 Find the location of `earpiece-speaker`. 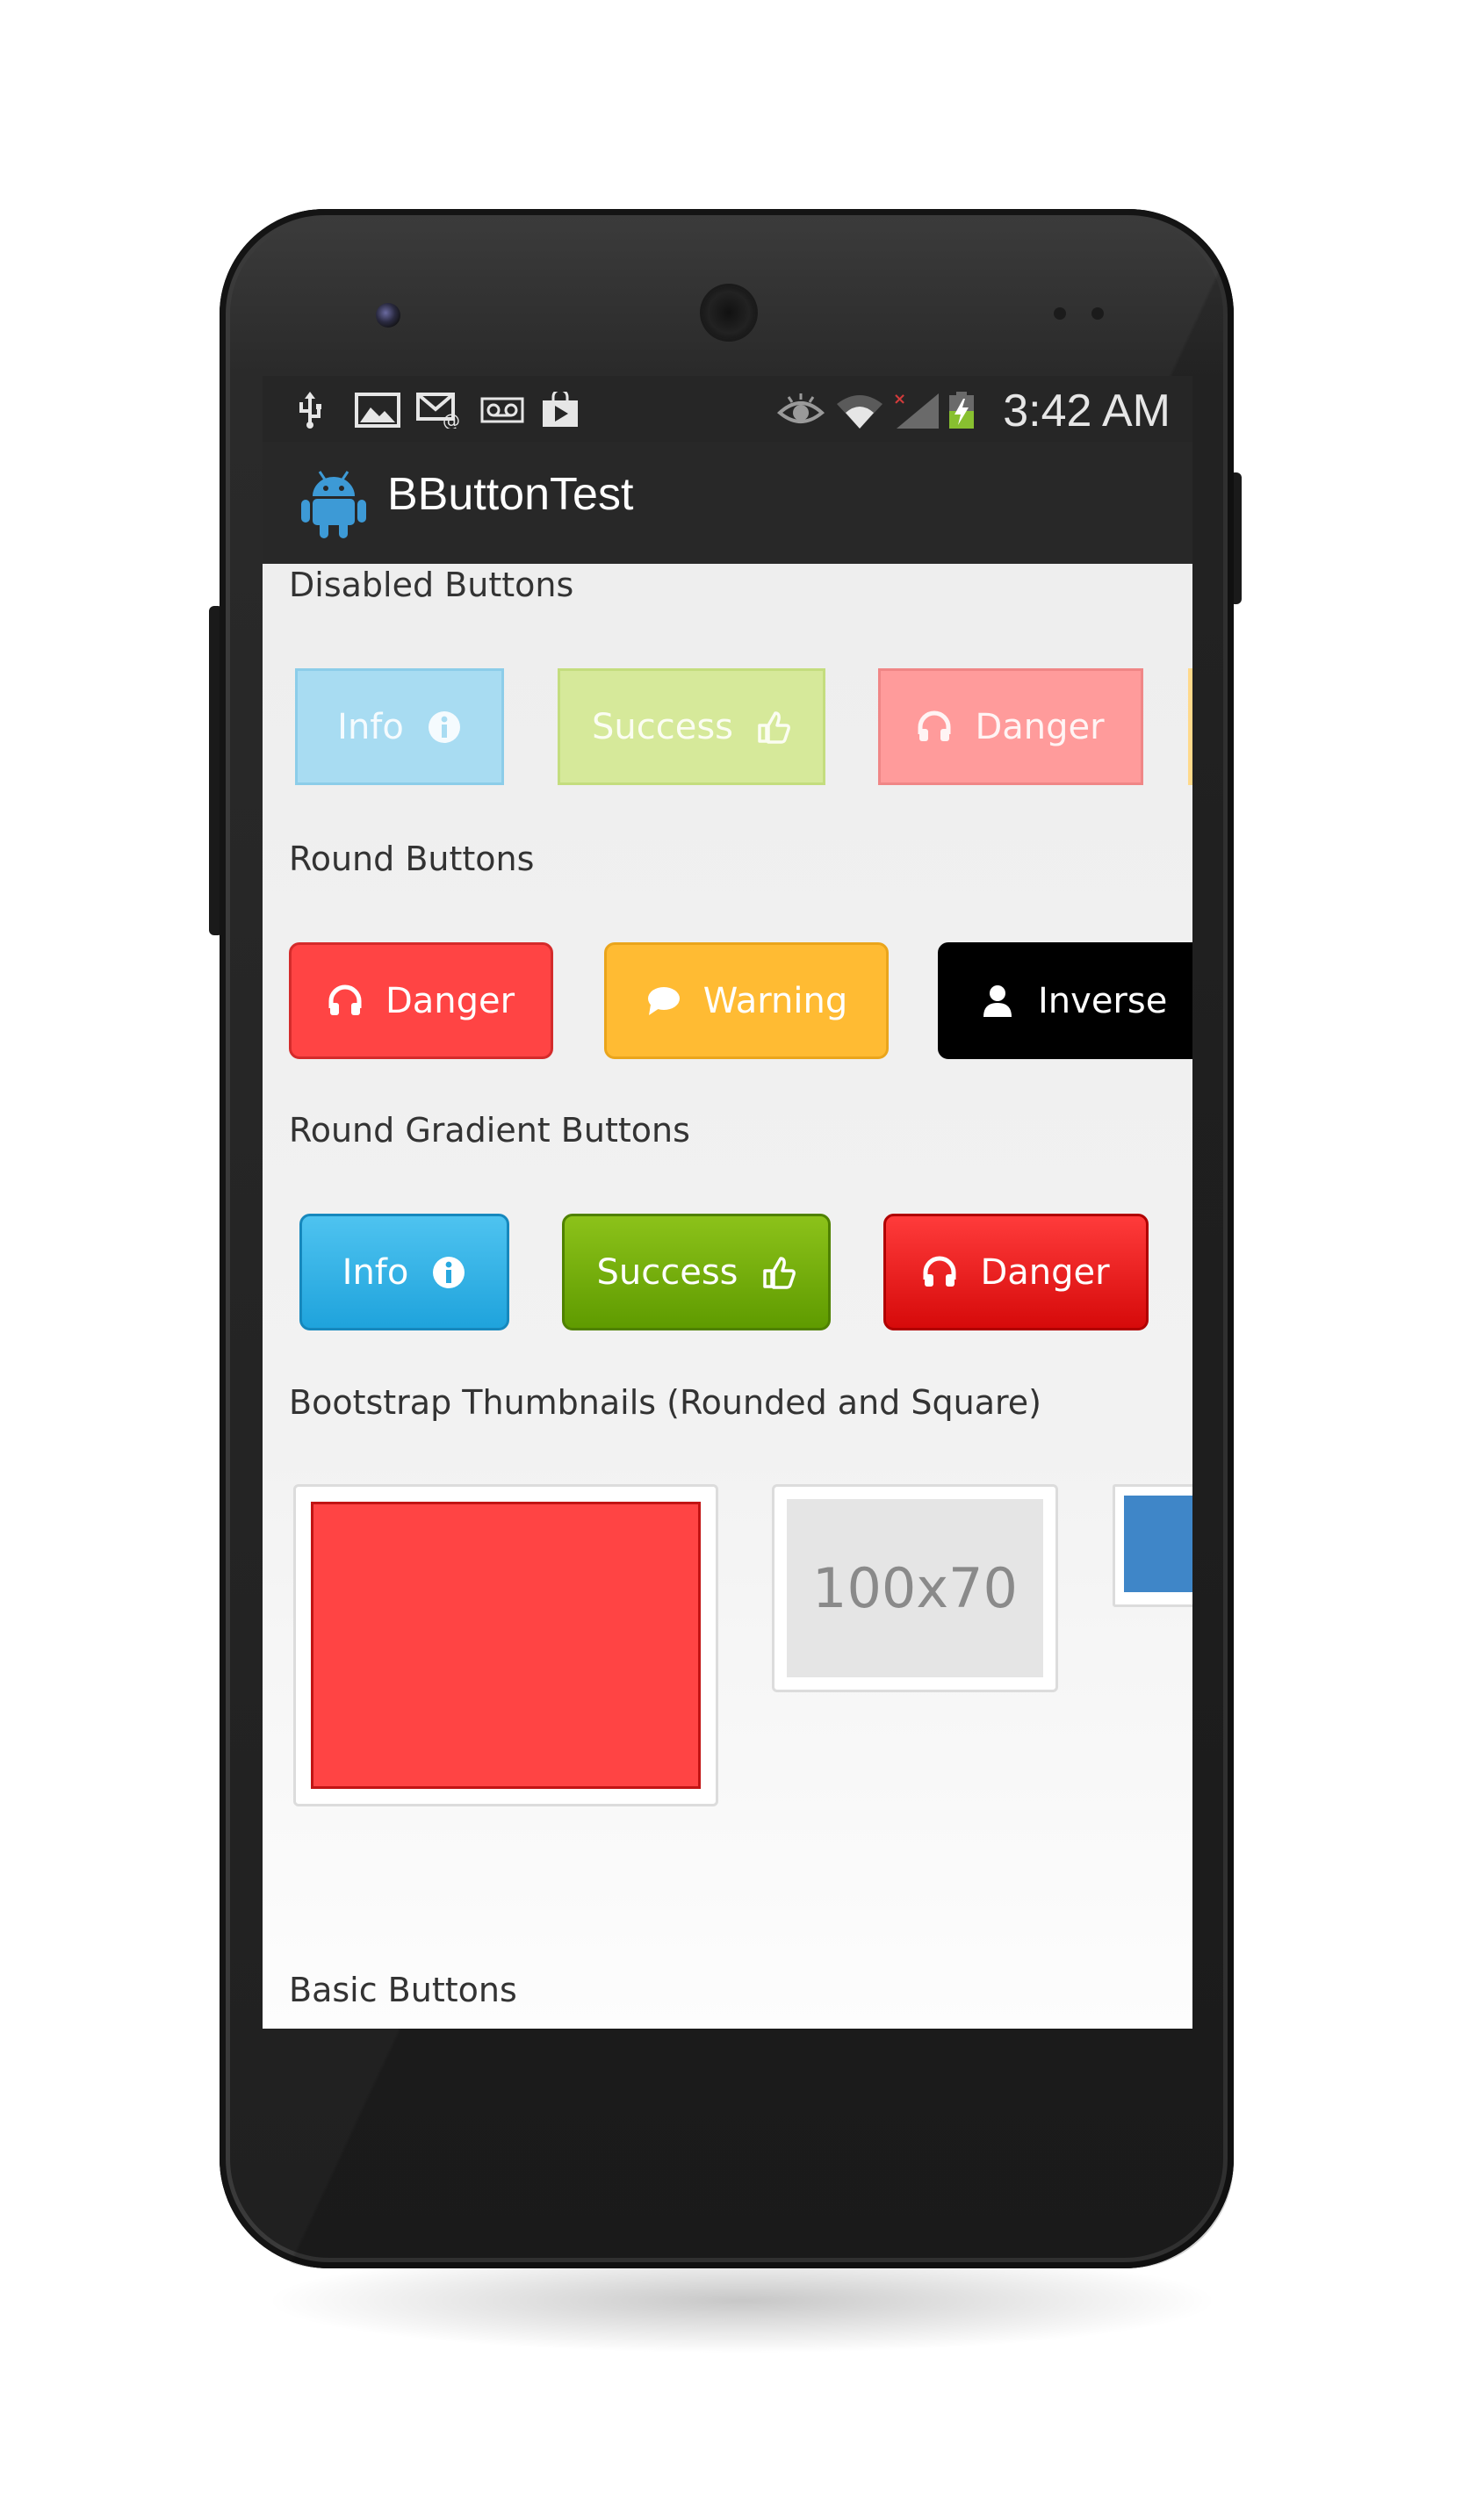

earpiece-speaker is located at coordinates (728, 312).